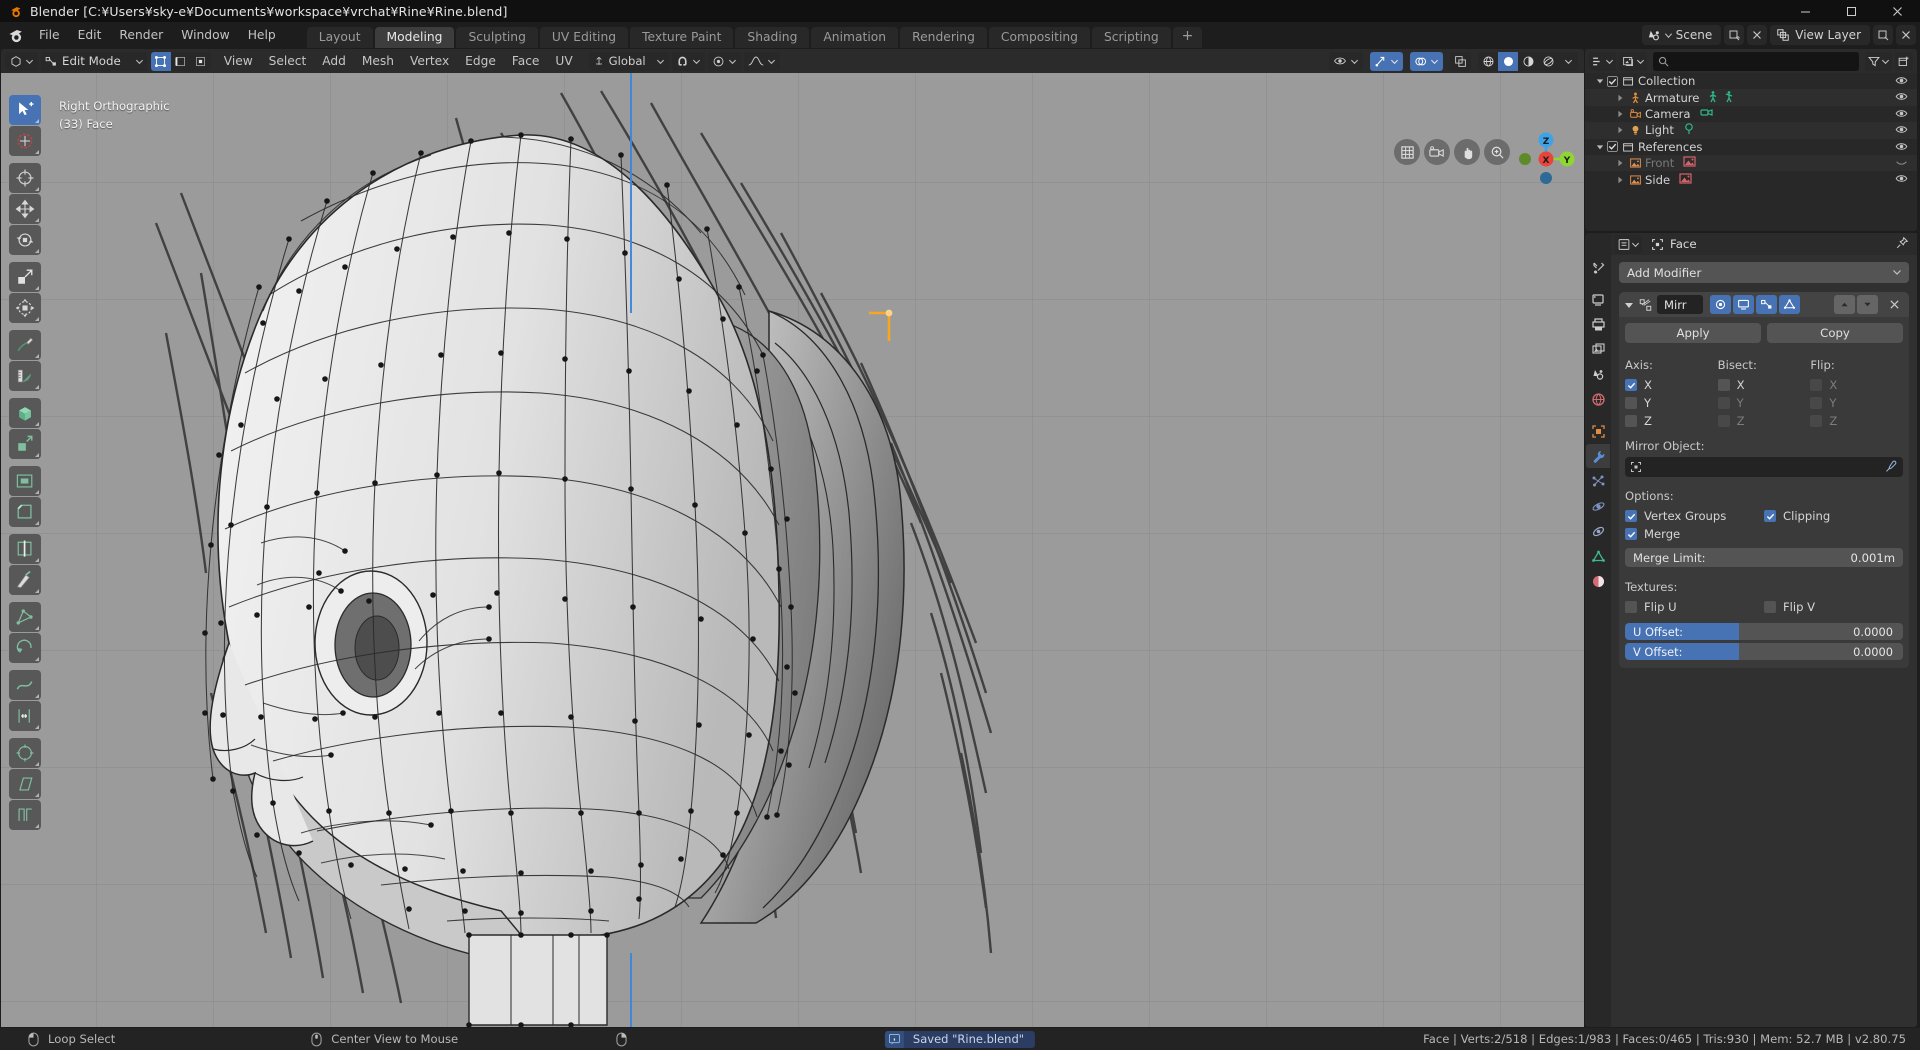  Describe the element at coordinates (480, 61) in the screenshot. I see `viewport-menu-edge: Edge` at that location.